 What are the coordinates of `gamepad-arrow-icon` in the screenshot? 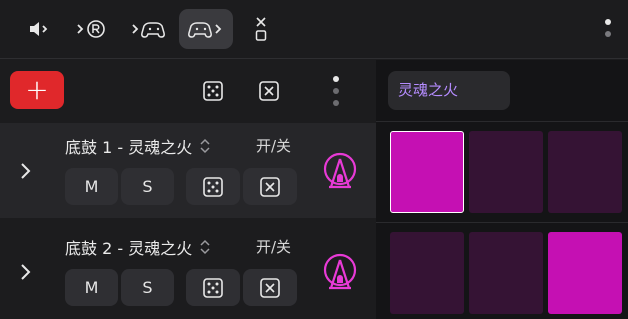 It's located at (148, 30).